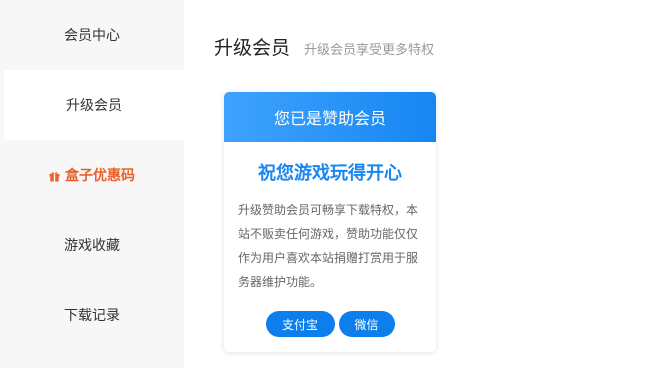 The image size is (665, 368). I want to click on sidebar-item-upgrade-member: 升级会员, so click(94, 105).